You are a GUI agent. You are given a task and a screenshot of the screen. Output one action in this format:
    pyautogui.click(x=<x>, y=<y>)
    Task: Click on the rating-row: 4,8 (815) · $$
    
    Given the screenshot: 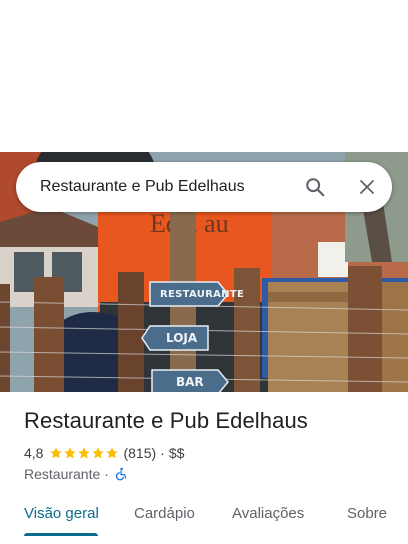 What is the action you would take?
    pyautogui.click(x=104, y=453)
    